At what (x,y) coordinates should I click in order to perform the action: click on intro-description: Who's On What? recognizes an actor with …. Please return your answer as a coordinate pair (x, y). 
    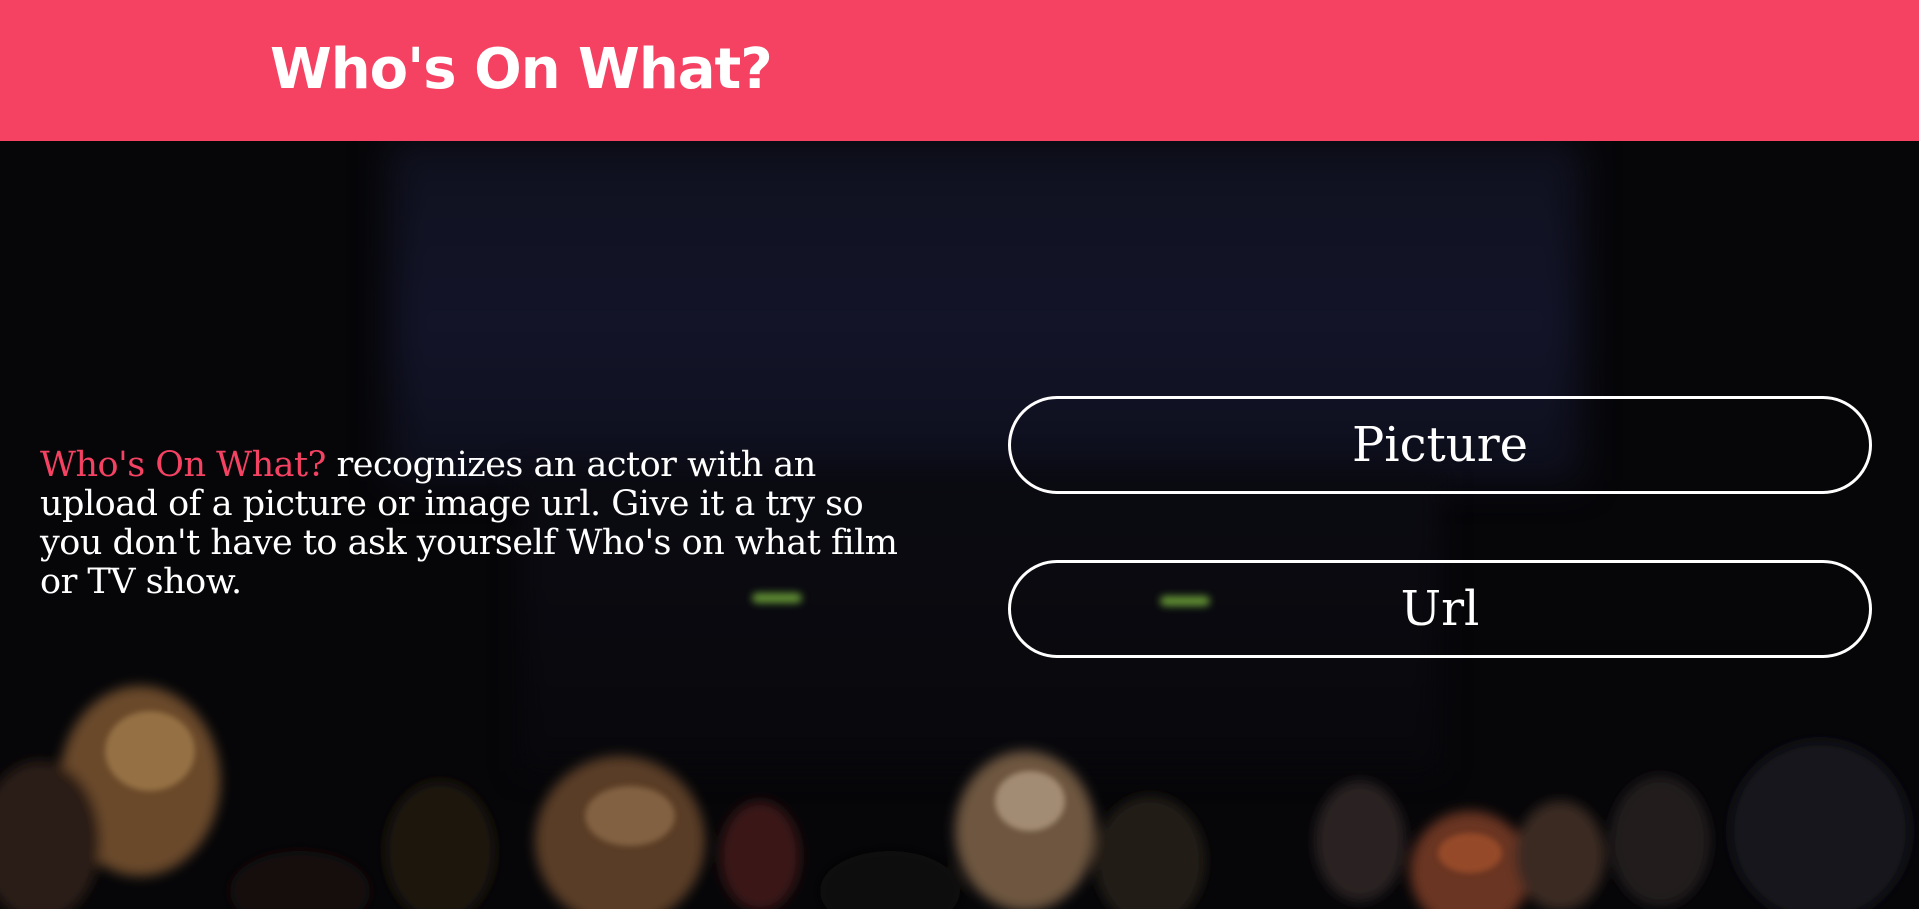
    Looking at the image, I should click on (470, 524).